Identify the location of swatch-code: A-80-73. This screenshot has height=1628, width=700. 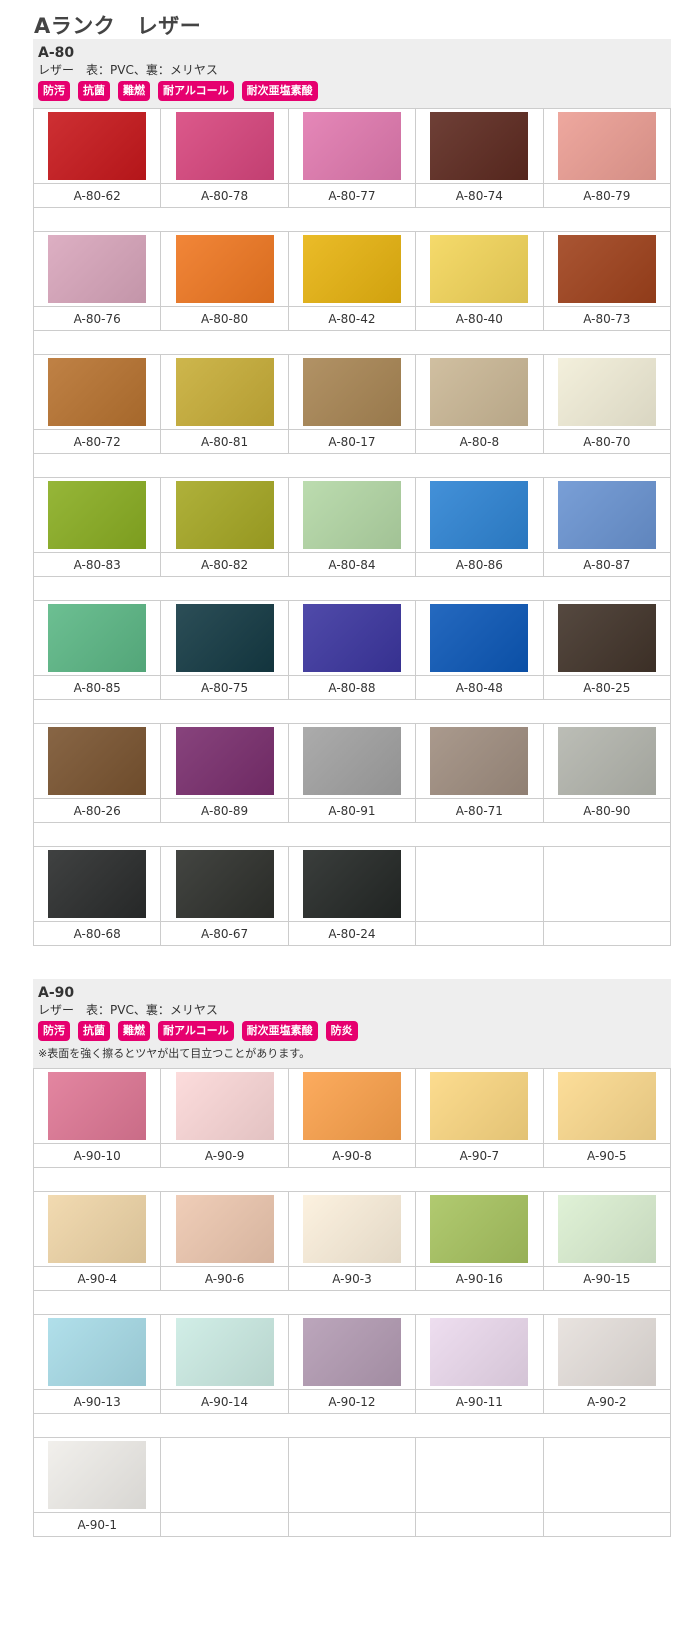
(607, 318).